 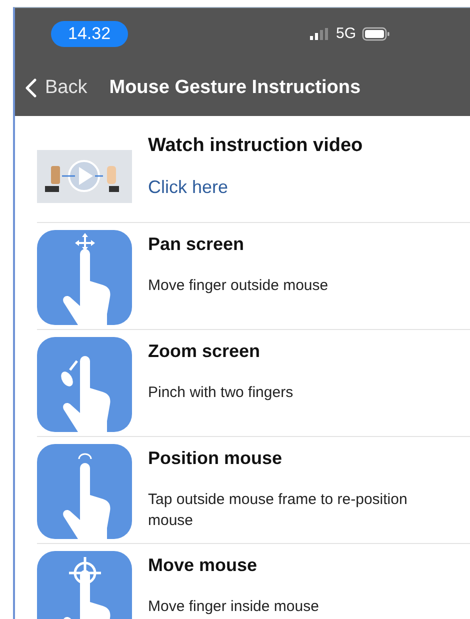 I want to click on chevron-left-icon, so click(x=31, y=88).